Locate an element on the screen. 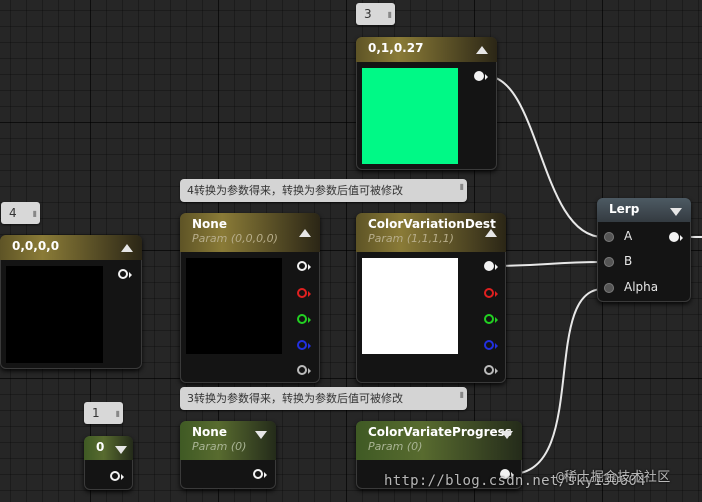  node-title: Lerp is located at coordinates (624, 209).